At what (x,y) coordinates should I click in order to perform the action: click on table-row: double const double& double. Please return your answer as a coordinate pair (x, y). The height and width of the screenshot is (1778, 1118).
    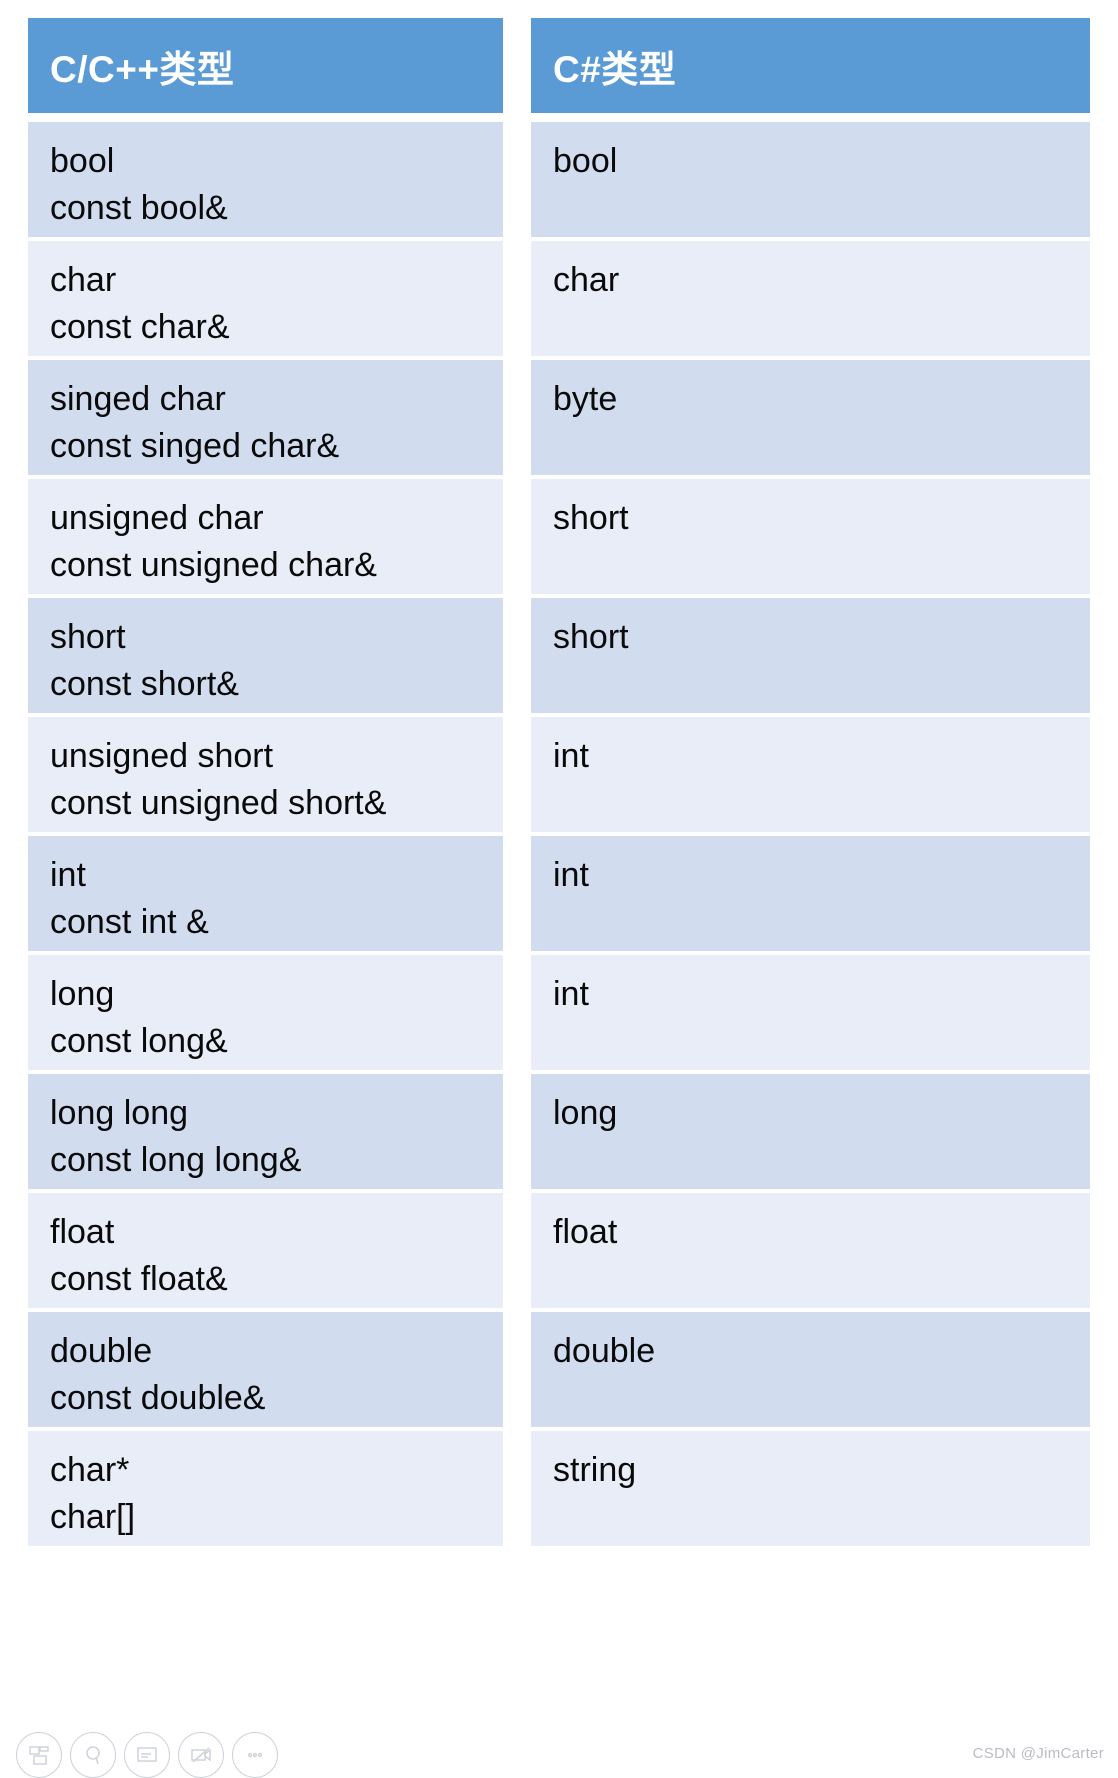
    Looking at the image, I should click on (559, 1369).